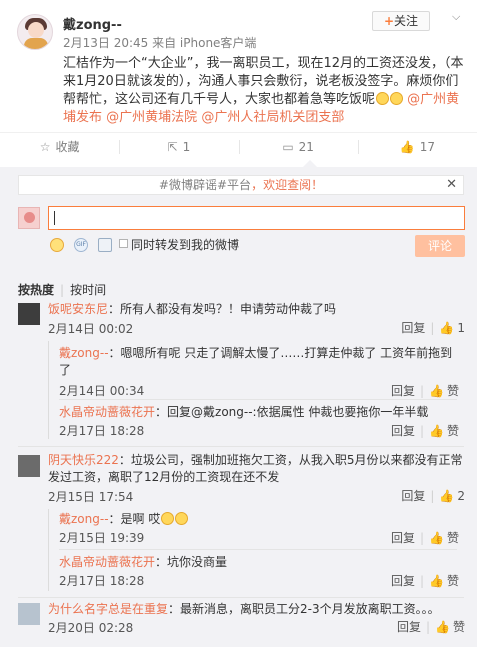  I want to click on reply-text: 戴zong--：是啊 哎, so click(259, 519).